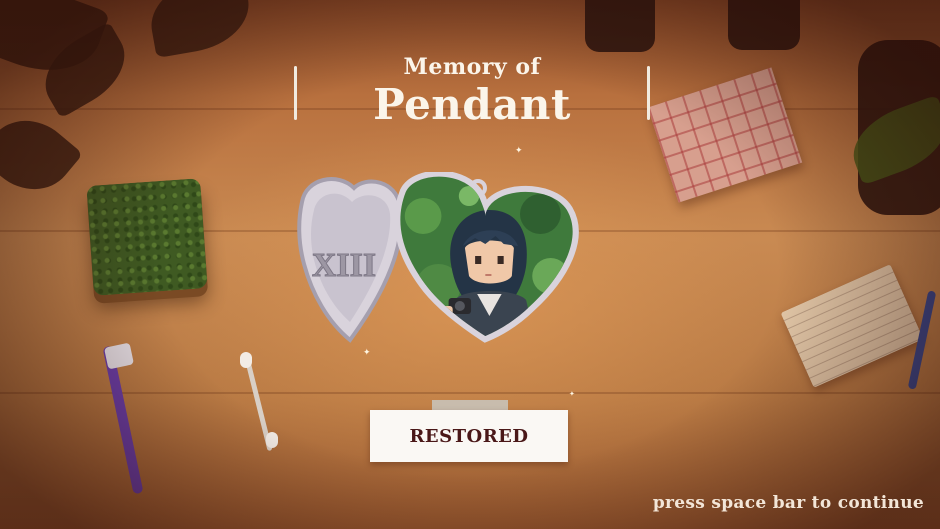 This screenshot has width=940, height=529. I want to click on restored-badge: RESTORED, so click(469, 436).